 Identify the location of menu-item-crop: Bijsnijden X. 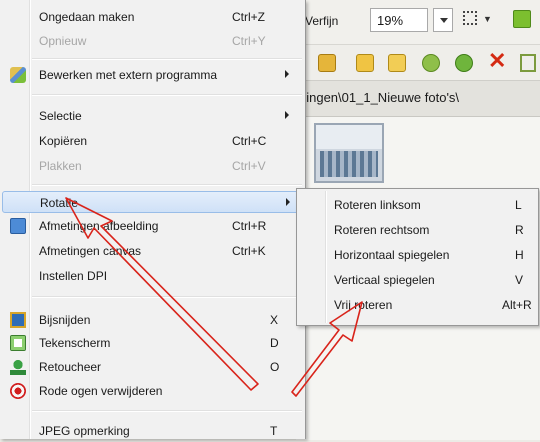
(152, 320).